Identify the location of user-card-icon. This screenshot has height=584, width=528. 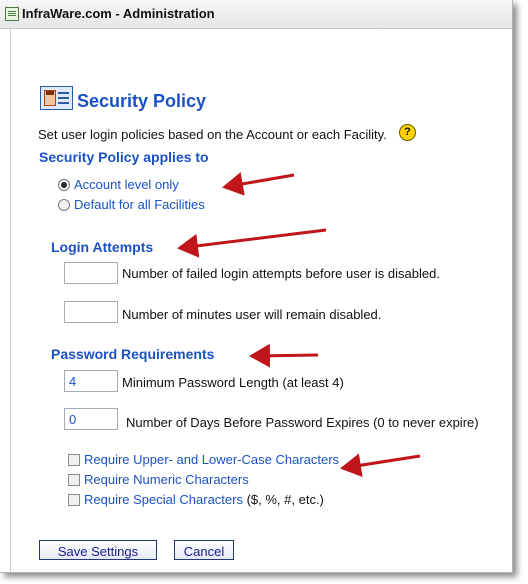
(56, 98).